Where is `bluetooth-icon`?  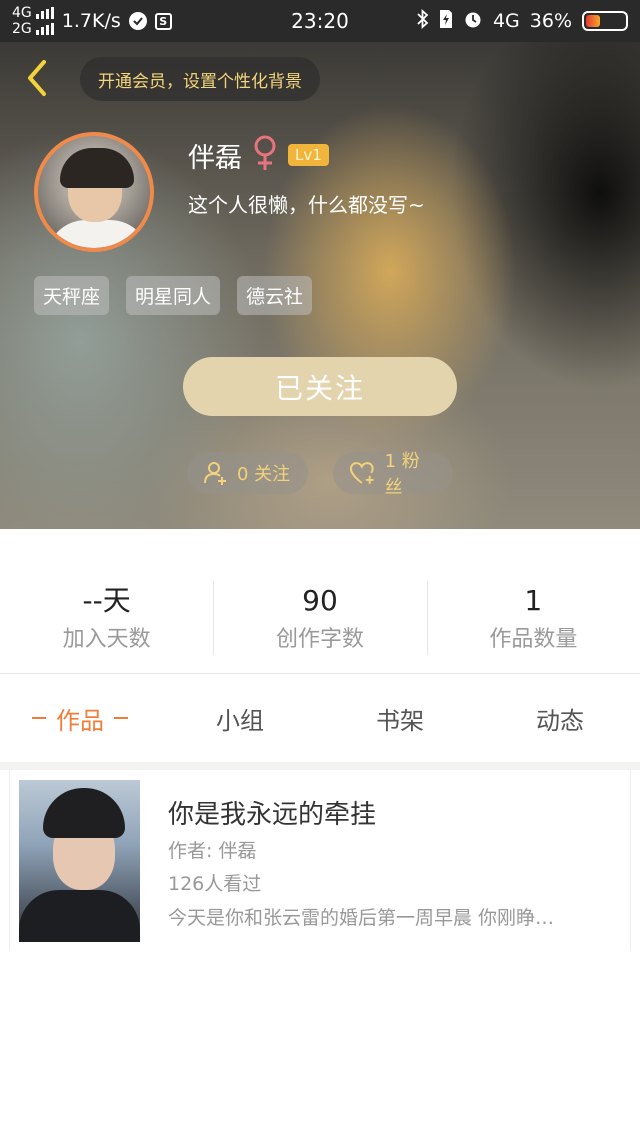
bluetooth-icon is located at coordinates (423, 21).